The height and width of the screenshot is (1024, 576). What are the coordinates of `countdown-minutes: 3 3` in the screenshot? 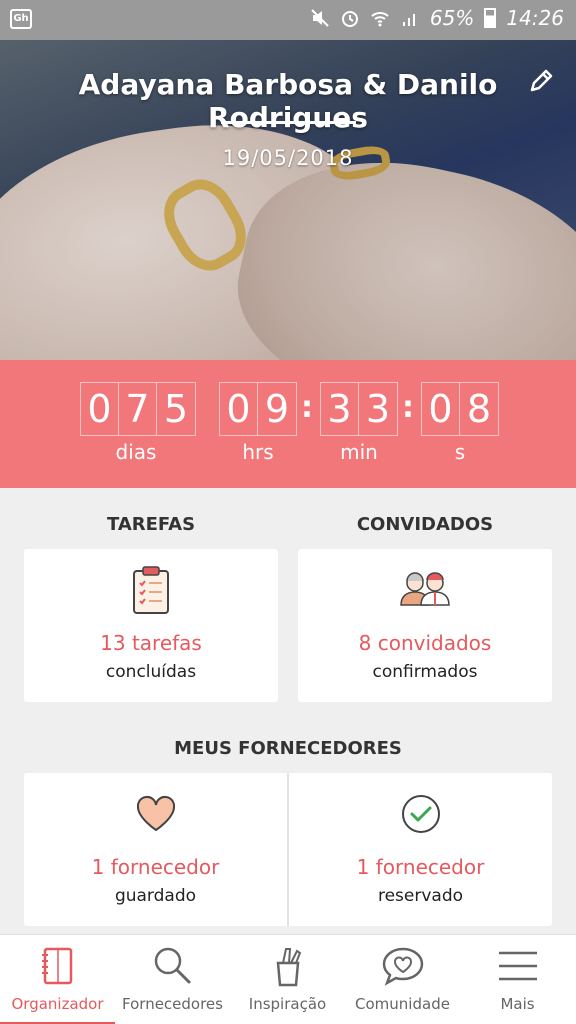 It's located at (359, 409).